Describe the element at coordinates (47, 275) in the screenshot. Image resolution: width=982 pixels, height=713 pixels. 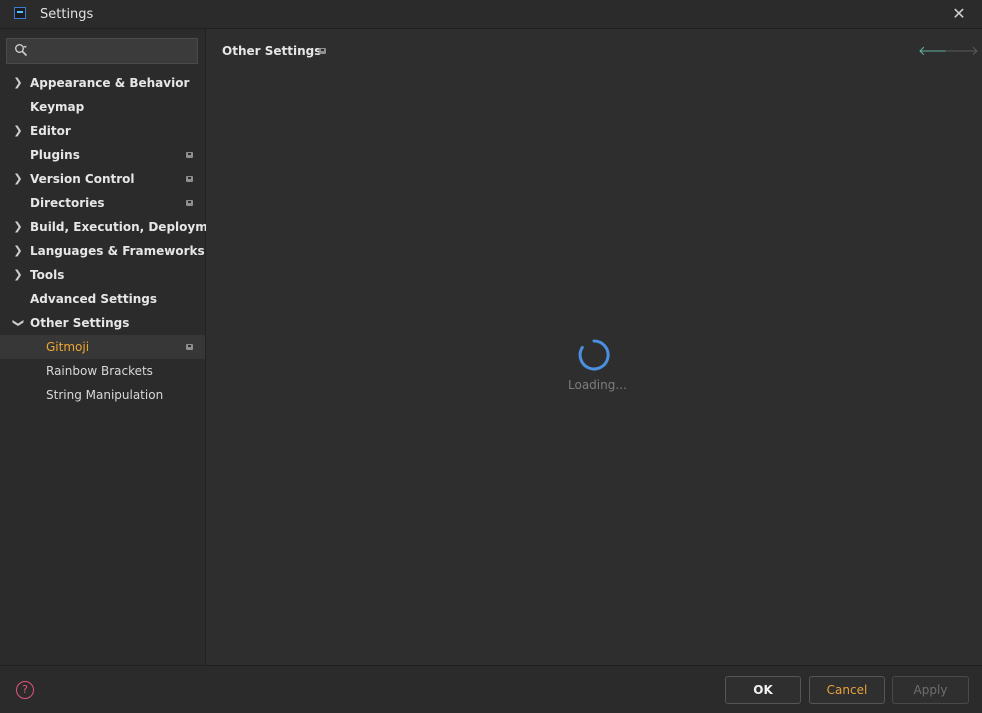
I see `sidebar-item-label: Tools` at that location.